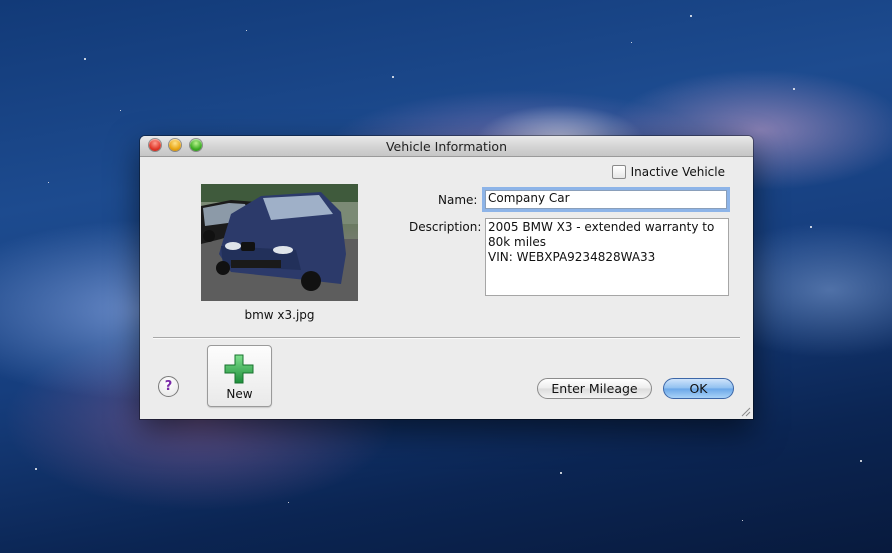 This screenshot has height=553, width=892. What do you see at coordinates (594, 388) in the screenshot?
I see `enter-mileage-button: Enter Mileage` at bounding box center [594, 388].